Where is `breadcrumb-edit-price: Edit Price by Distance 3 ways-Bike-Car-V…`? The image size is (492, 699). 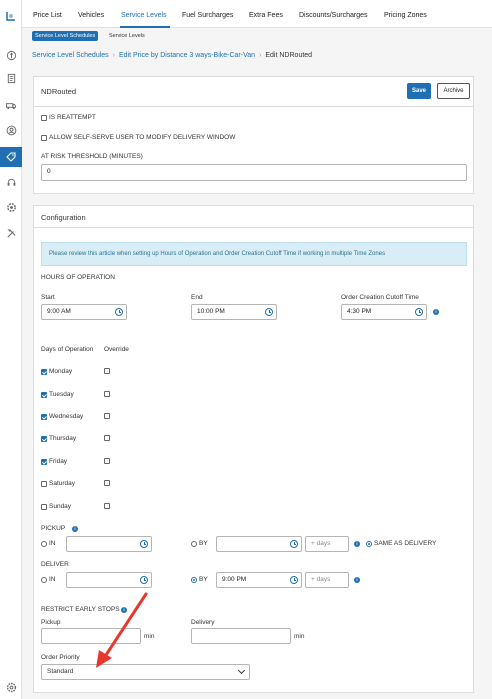 breadcrumb-edit-price: Edit Price by Distance 3 ways-Bike-Car-V… is located at coordinates (187, 55).